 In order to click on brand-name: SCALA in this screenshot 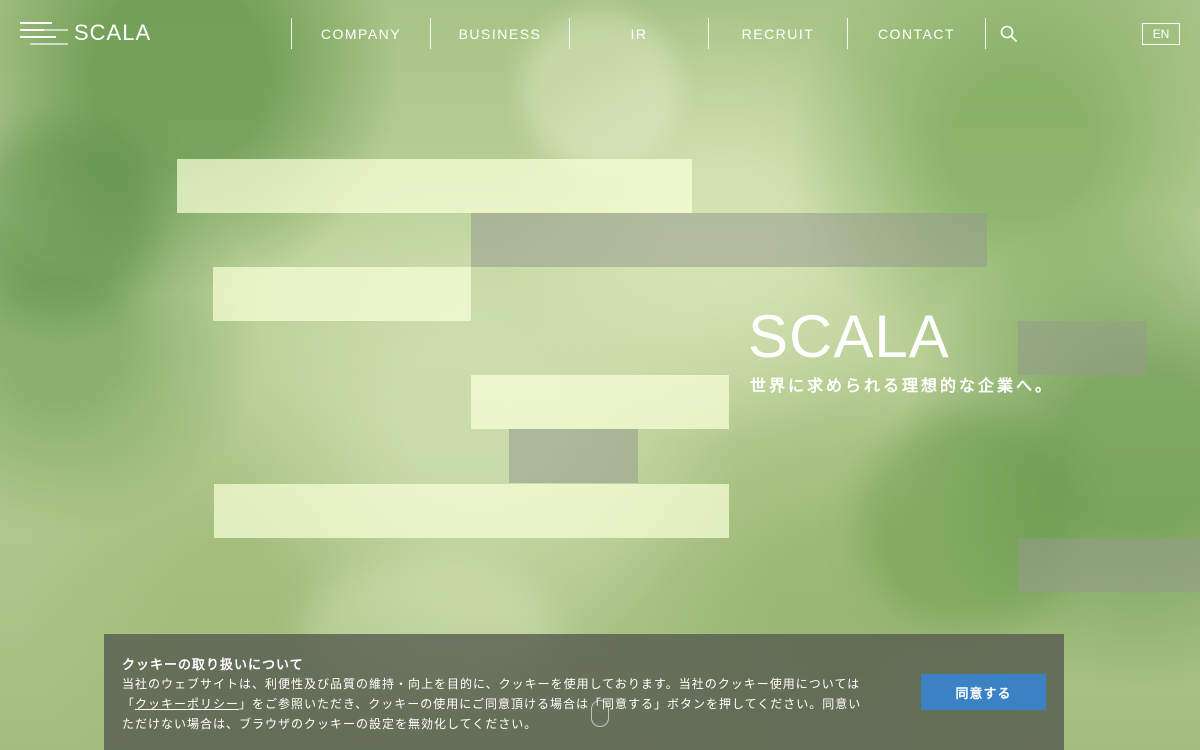, I will do `click(113, 32)`.